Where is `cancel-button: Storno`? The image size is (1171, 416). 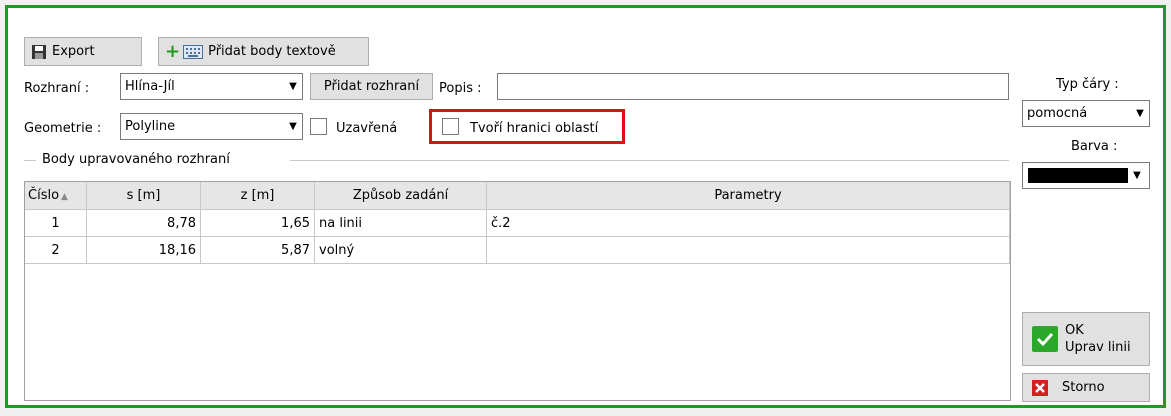
cancel-button: Storno is located at coordinates (1086, 387).